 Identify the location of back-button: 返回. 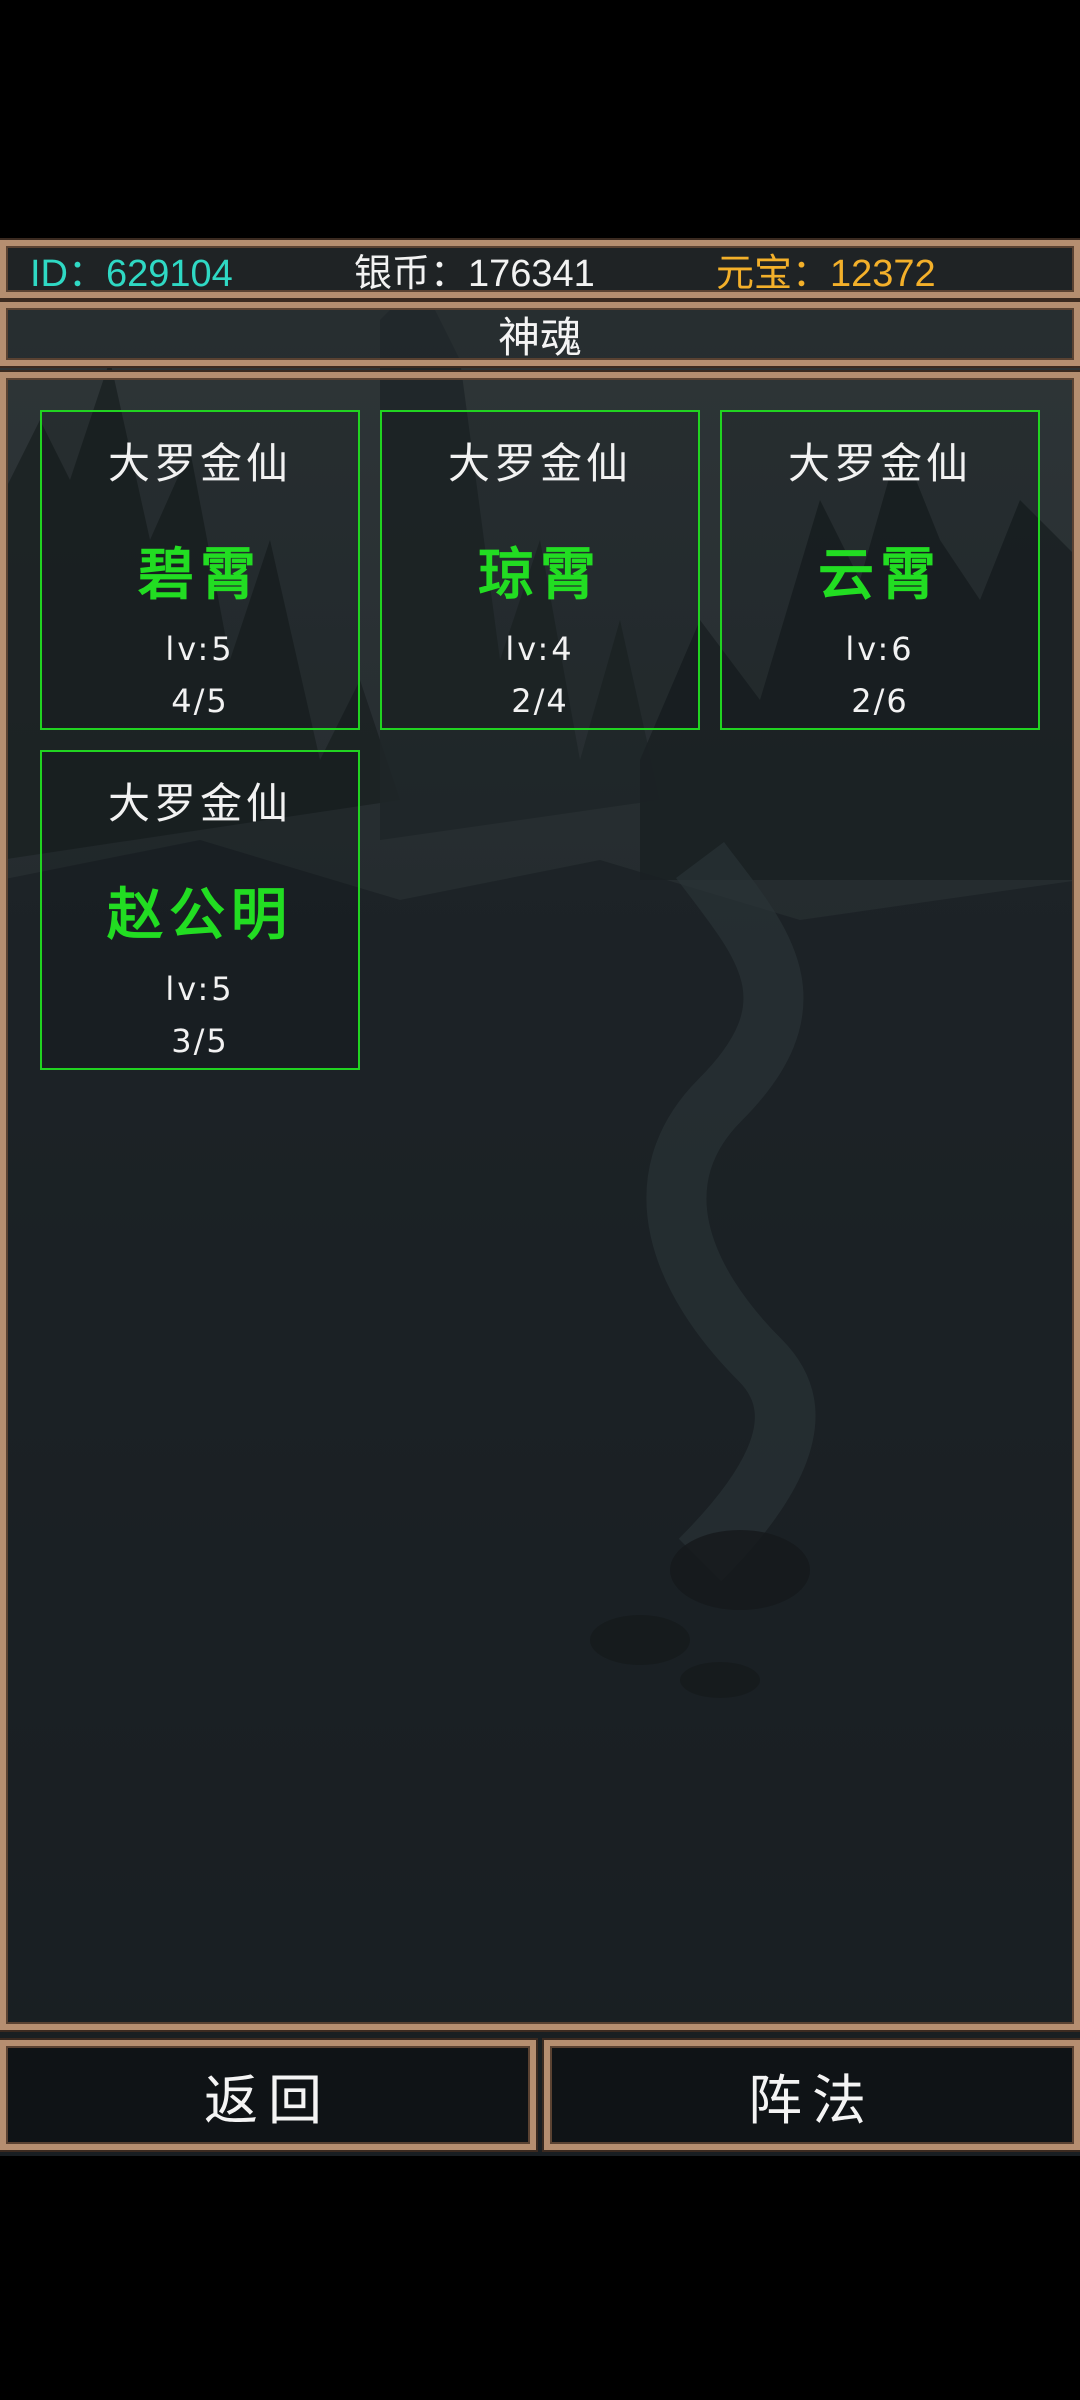
(268, 2095).